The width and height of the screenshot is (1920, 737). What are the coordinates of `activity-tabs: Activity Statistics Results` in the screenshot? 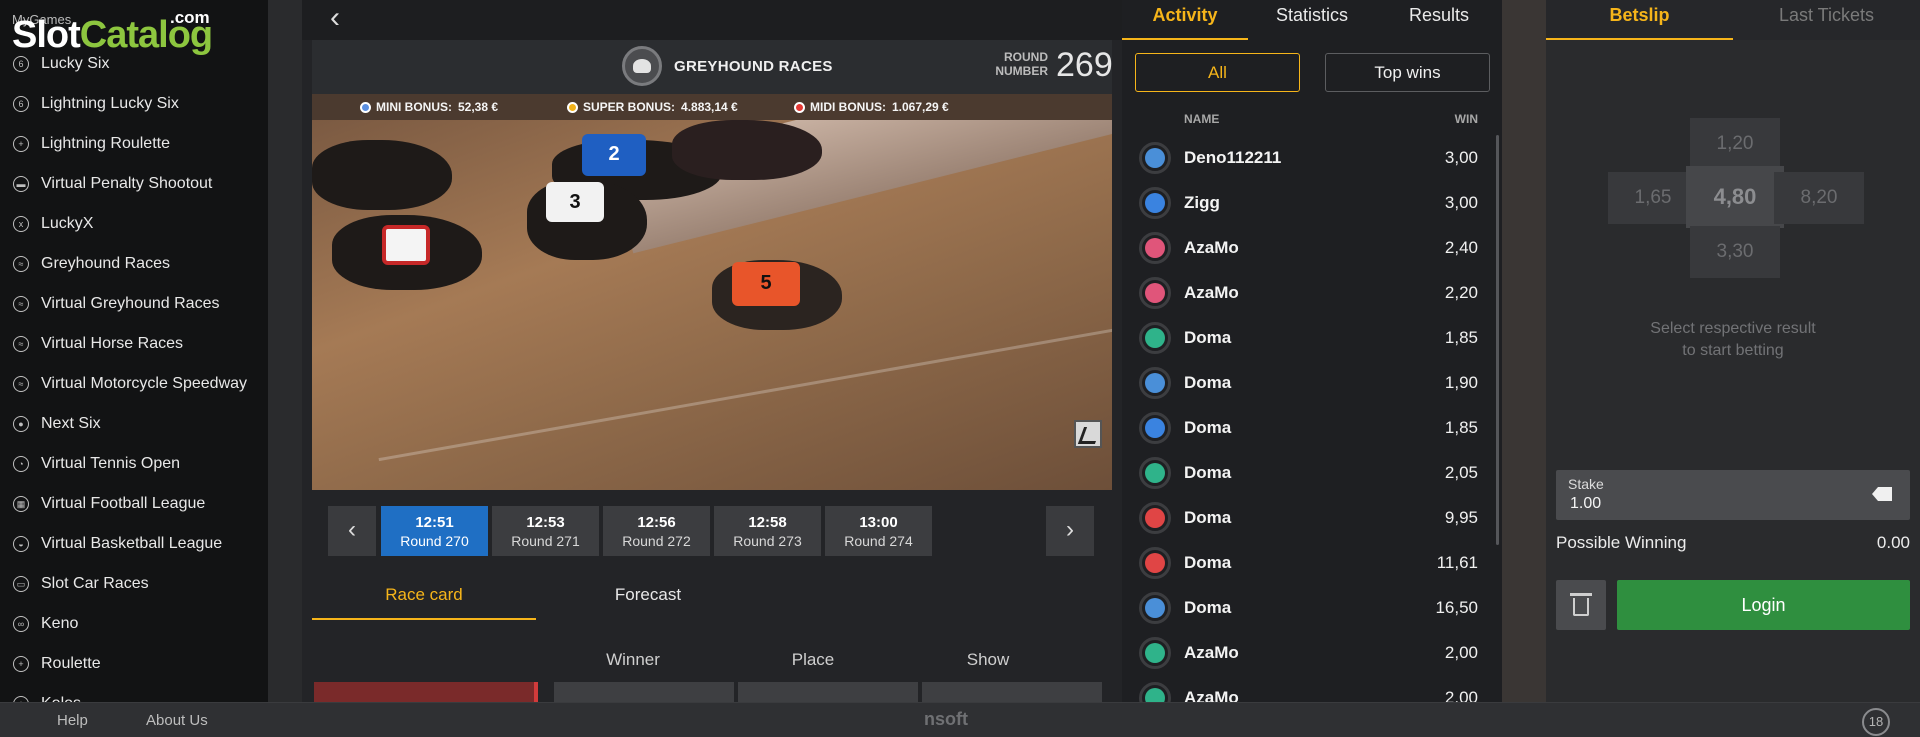 It's located at (1312, 20).